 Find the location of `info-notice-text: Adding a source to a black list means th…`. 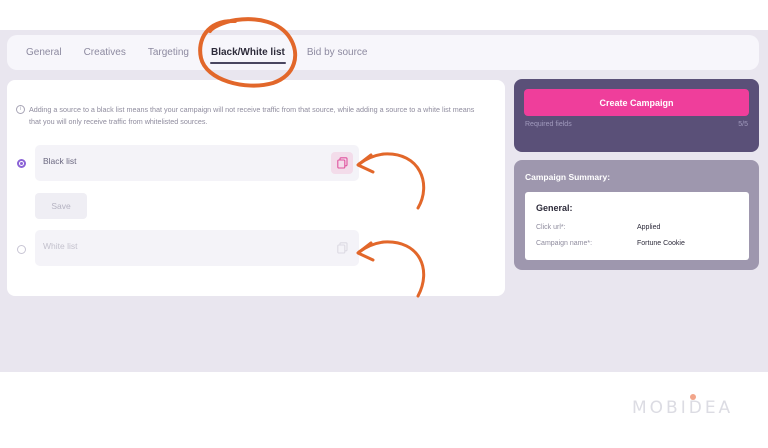

info-notice-text: Adding a source to a black list means th… is located at coordinates (252, 115).